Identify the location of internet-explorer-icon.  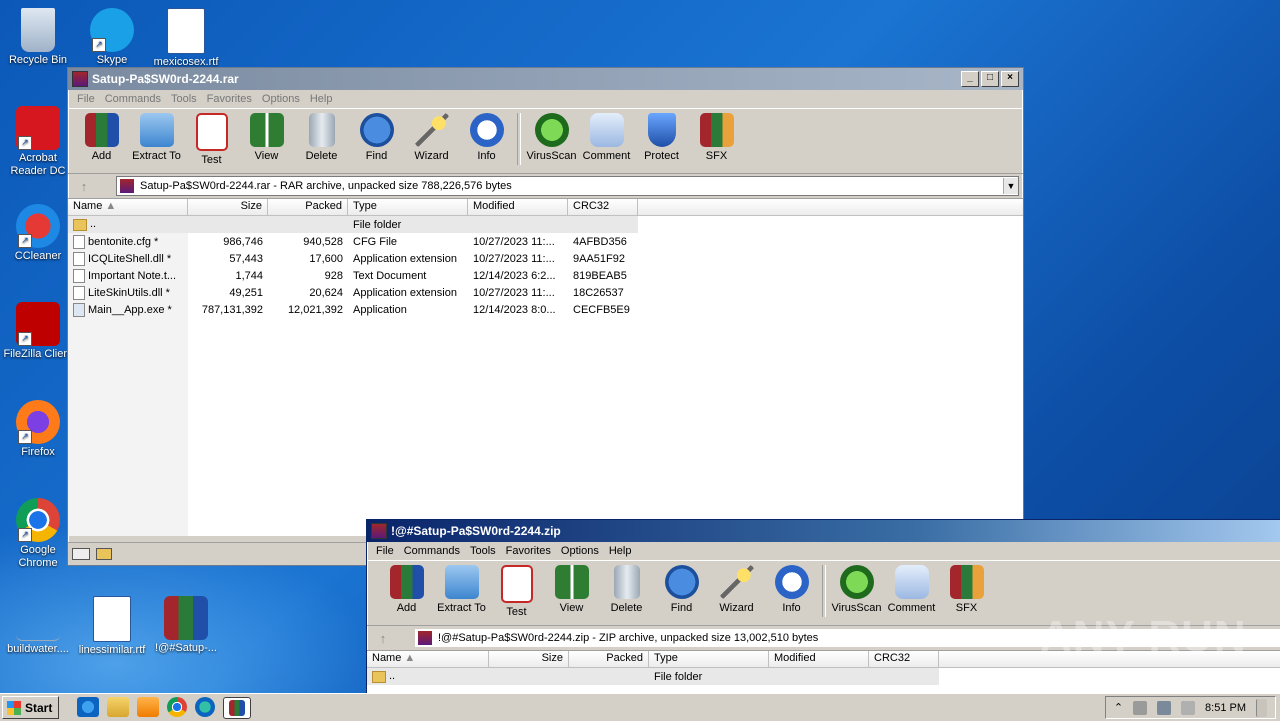
(88, 706).